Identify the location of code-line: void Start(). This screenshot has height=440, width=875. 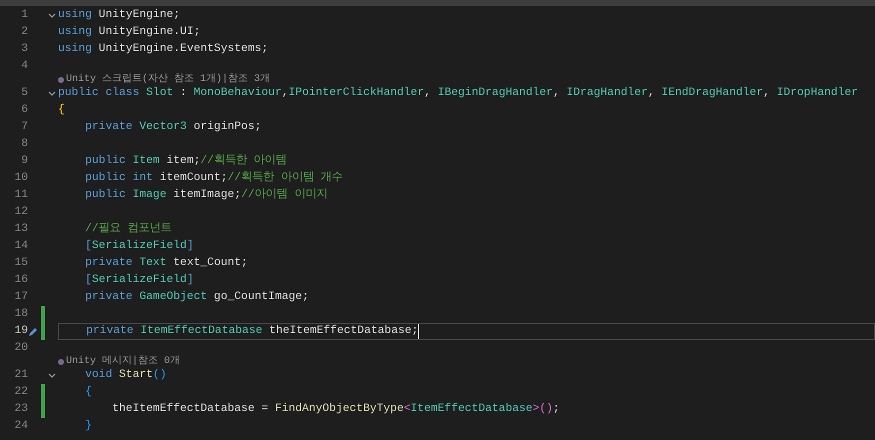
(125, 375).